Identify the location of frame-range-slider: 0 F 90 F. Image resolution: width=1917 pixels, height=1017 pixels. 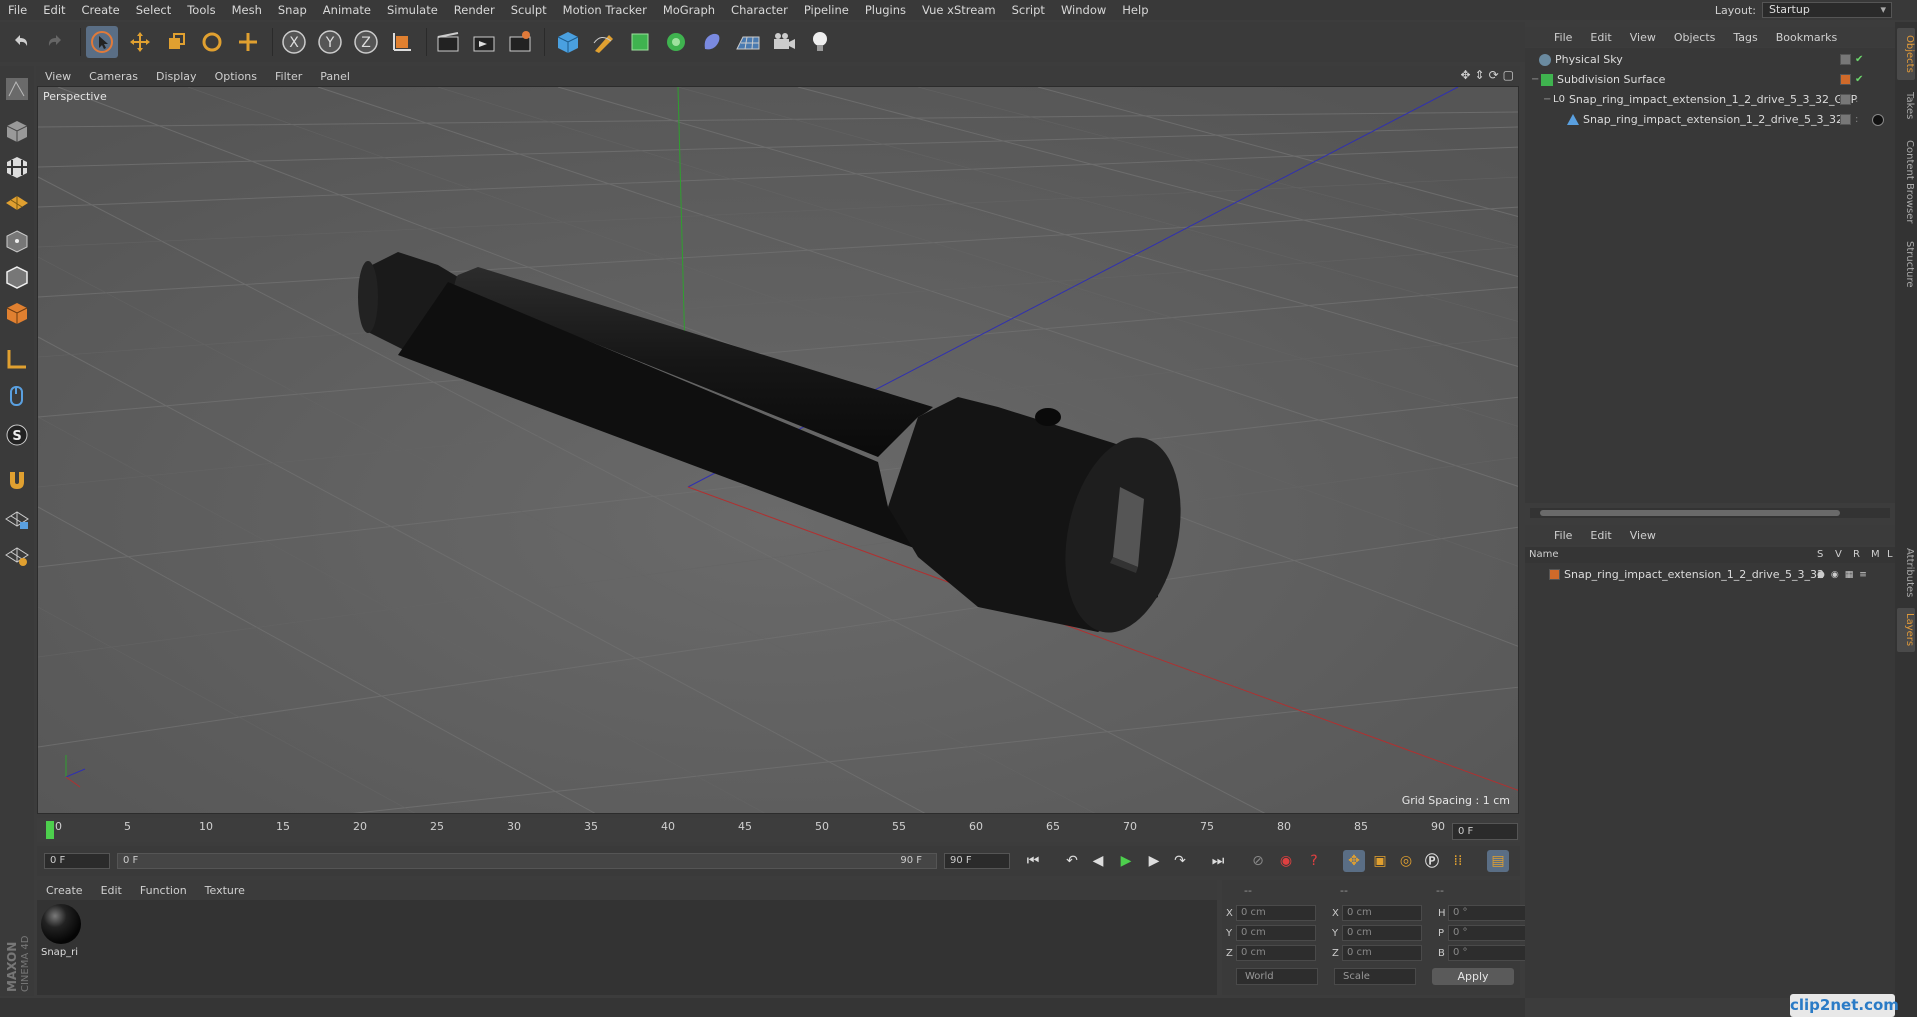
(527, 861).